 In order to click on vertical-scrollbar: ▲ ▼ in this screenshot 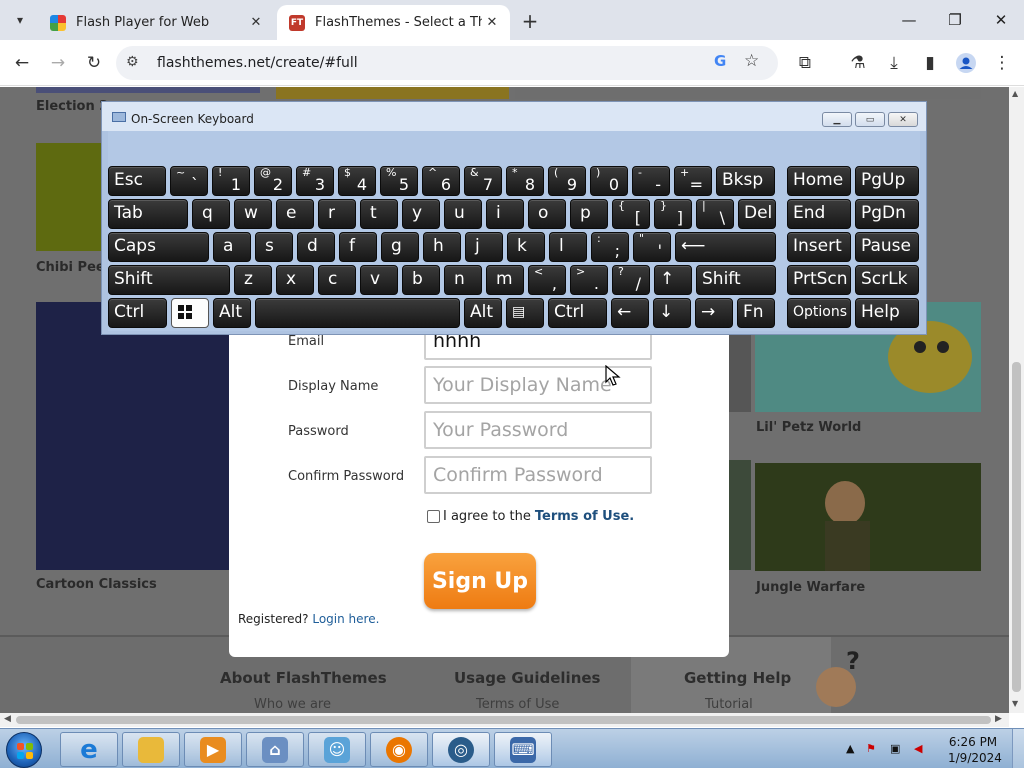, I will do `click(1016, 400)`.